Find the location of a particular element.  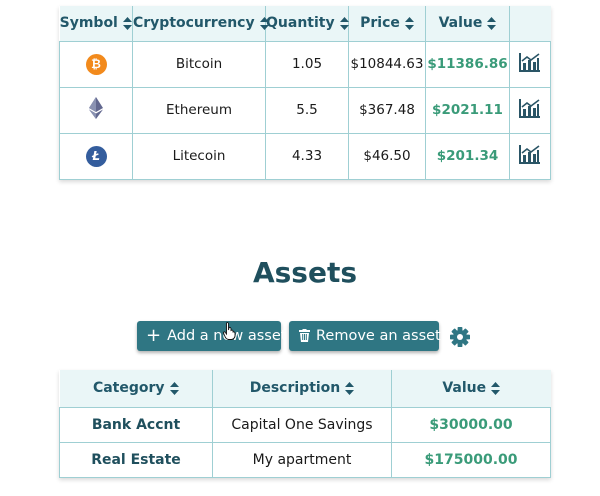

price-value: $10844.63 is located at coordinates (387, 64).